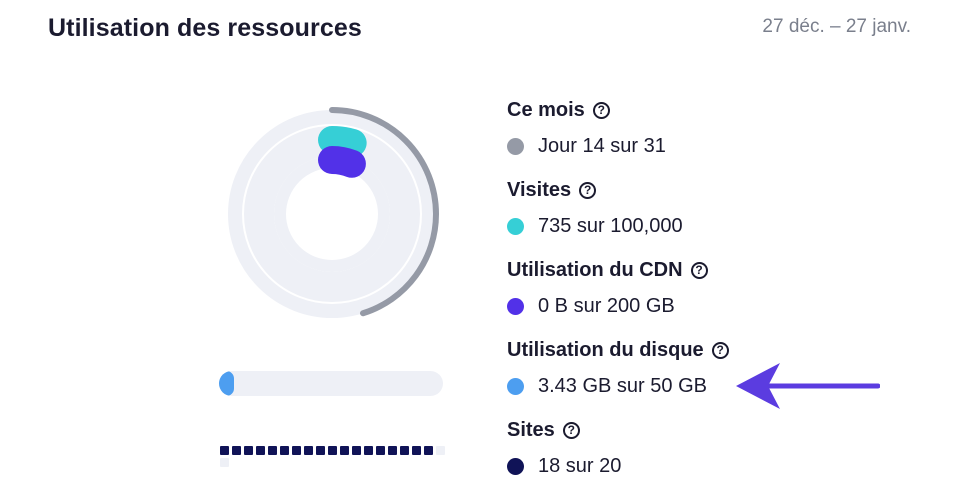 This screenshot has width=963, height=496. What do you see at coordinates (227, 383) in the screenshot?
I see `disk-usage-progress-fill` at bounding box center [227, 383].